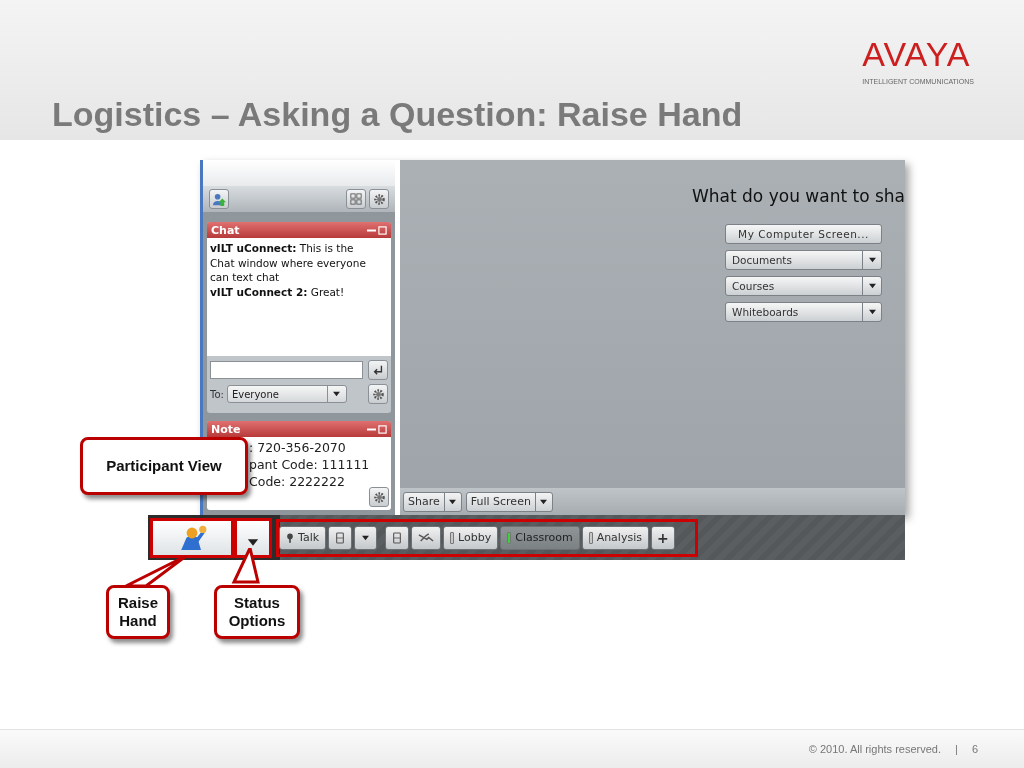 This screenshot has height=768, width=1024. What do you see at coordinates (164, 466) in the screenshot?
I see `callout: Participant View` at bounding box center [164, 466].